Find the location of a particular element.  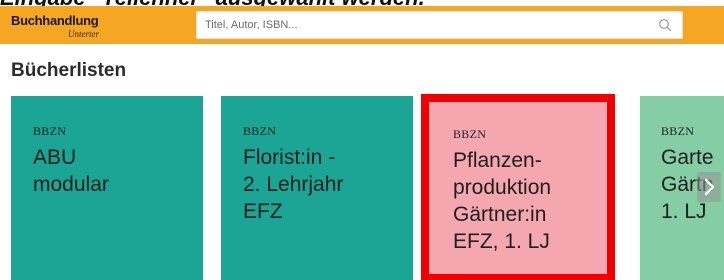

section-title: Bücherlisten is located at coordinates (69, 70).